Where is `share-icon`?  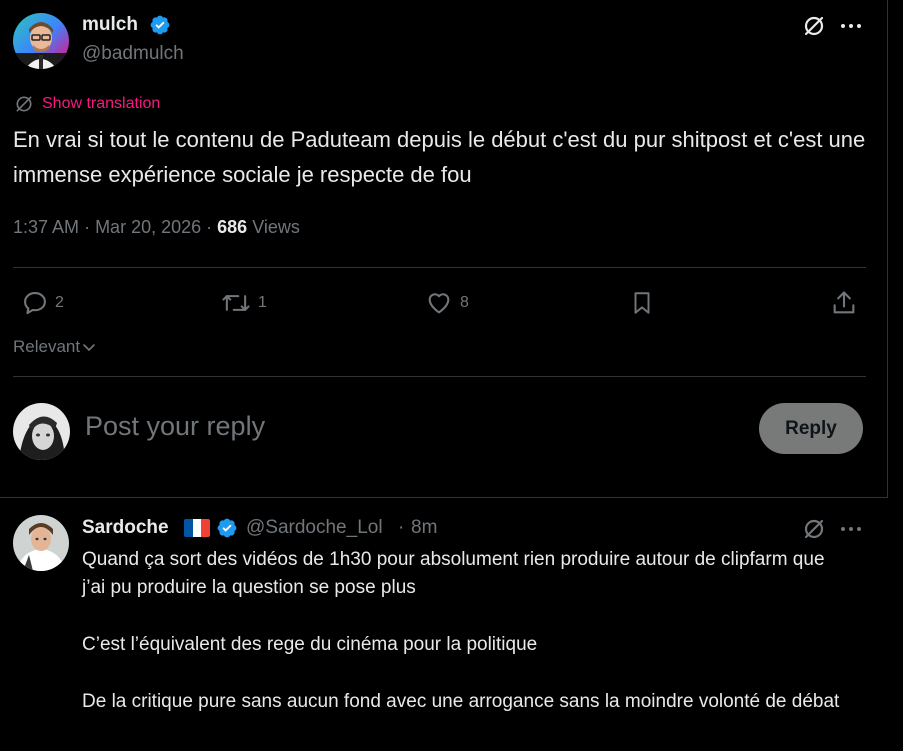
share-icon is located at coordinates (844, 302).